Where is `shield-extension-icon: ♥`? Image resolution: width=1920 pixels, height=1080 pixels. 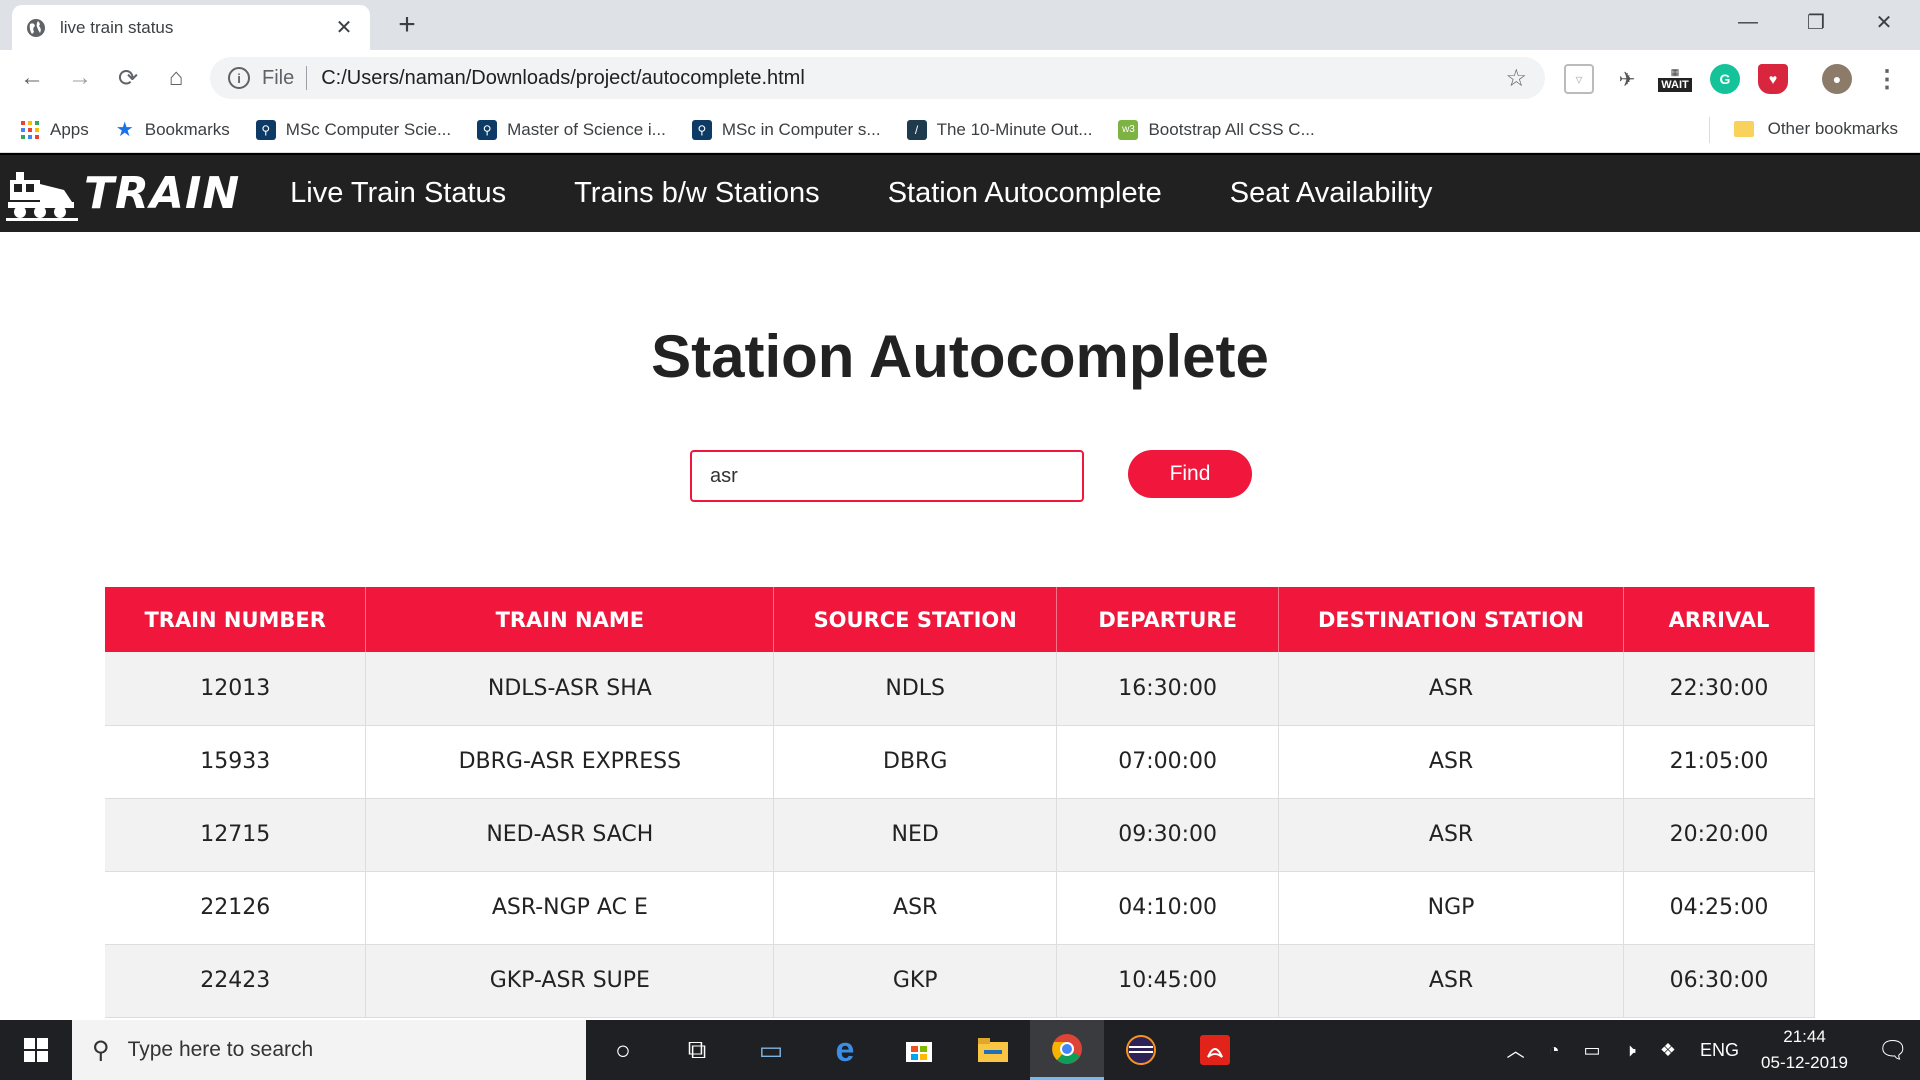
shield-extension-icon: ♥ is located at coordinates (1773, 79).